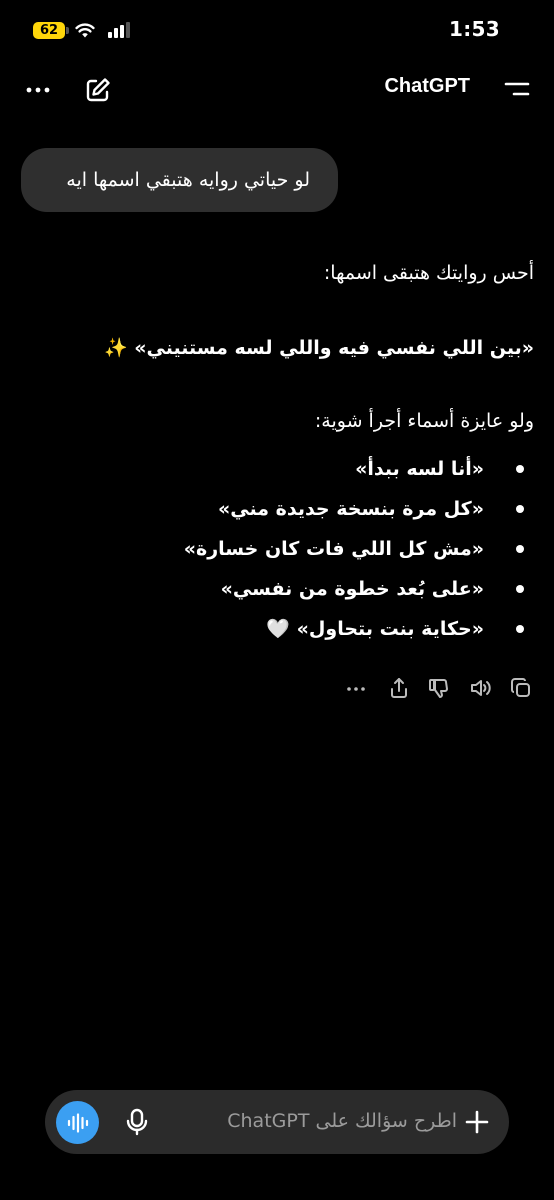 The width and height of the screenshot is (554, 1200). What do you see at coordinates (277, 90) in the screenshot?
I see `app-header: ChatGPT` at bounding box center [277, 90].